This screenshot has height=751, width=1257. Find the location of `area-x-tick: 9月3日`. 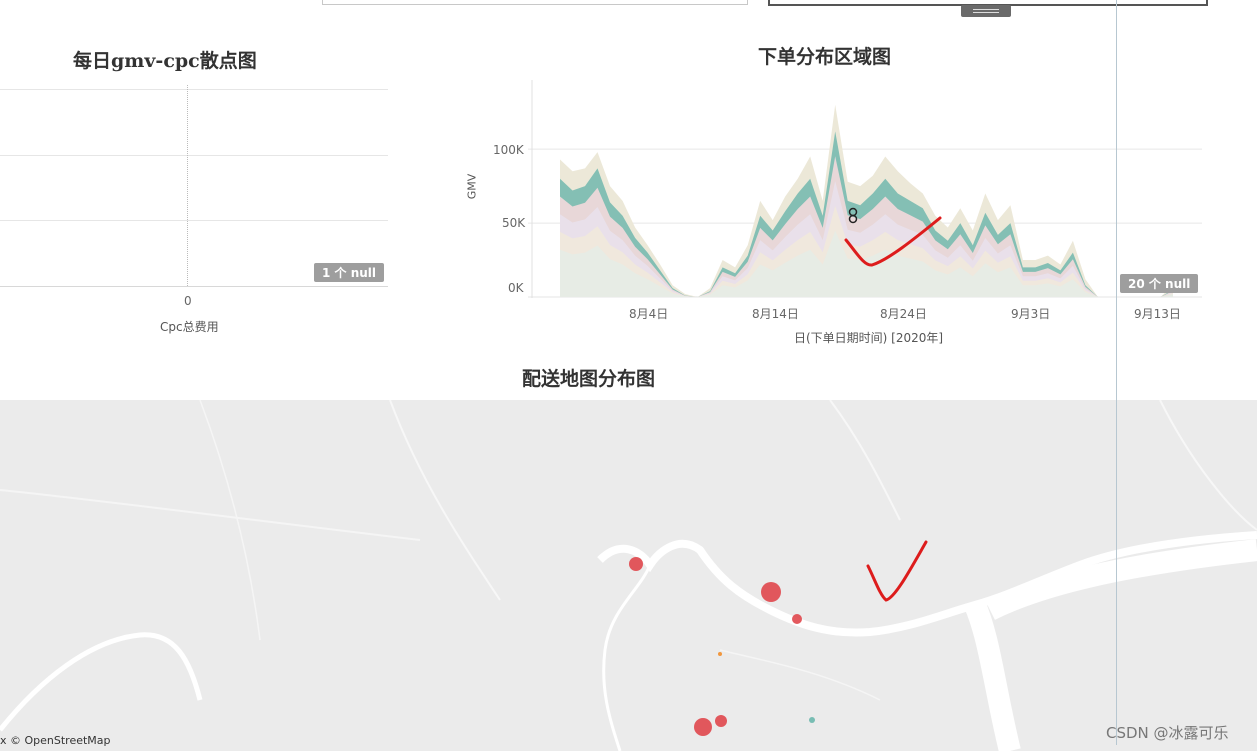

area-x-tick: 9月3日 is located at coordinates (1031, 314).